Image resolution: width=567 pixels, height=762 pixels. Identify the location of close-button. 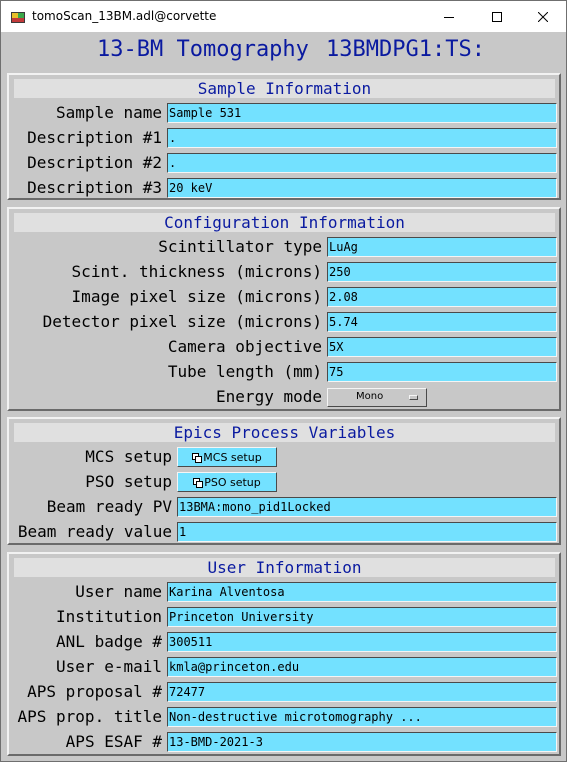
(543, 16).